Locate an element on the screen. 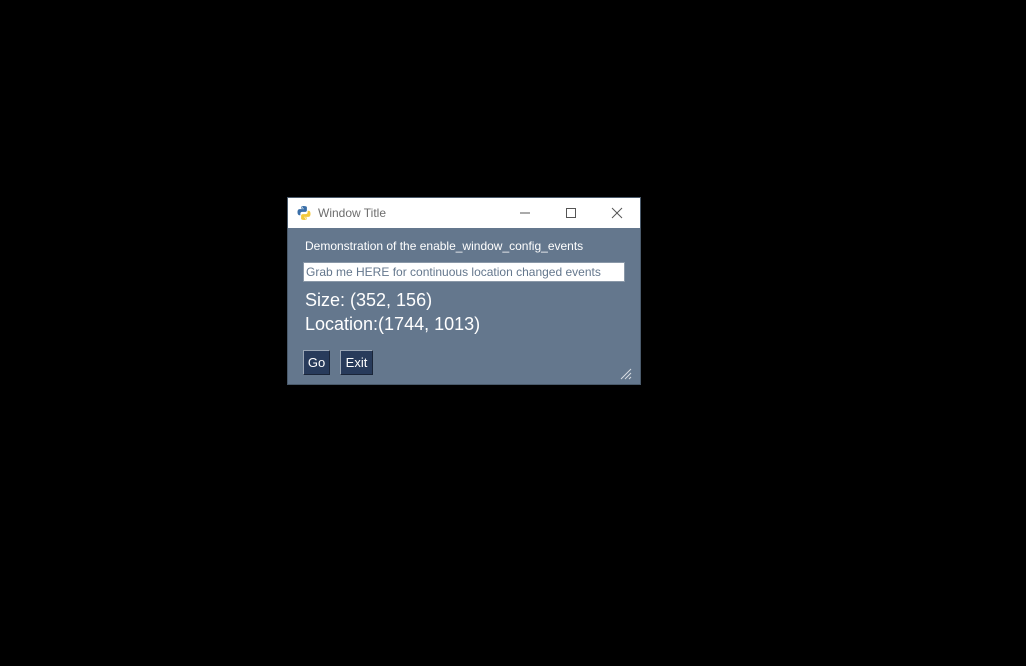 The width and height of the screenshot is (1026, 666). window-title: Window Title is located at coordinates (352, 213).